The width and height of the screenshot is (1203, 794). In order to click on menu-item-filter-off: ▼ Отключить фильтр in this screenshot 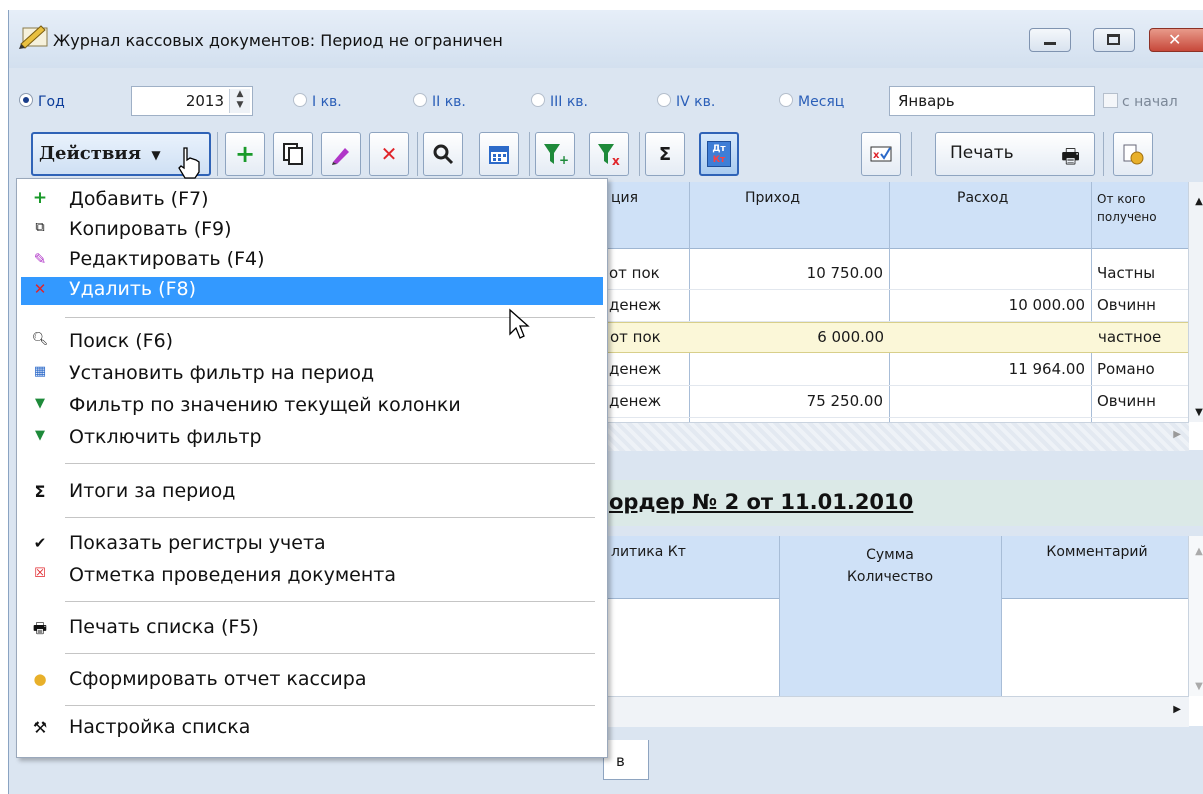, I will do `click(312, 439)`.